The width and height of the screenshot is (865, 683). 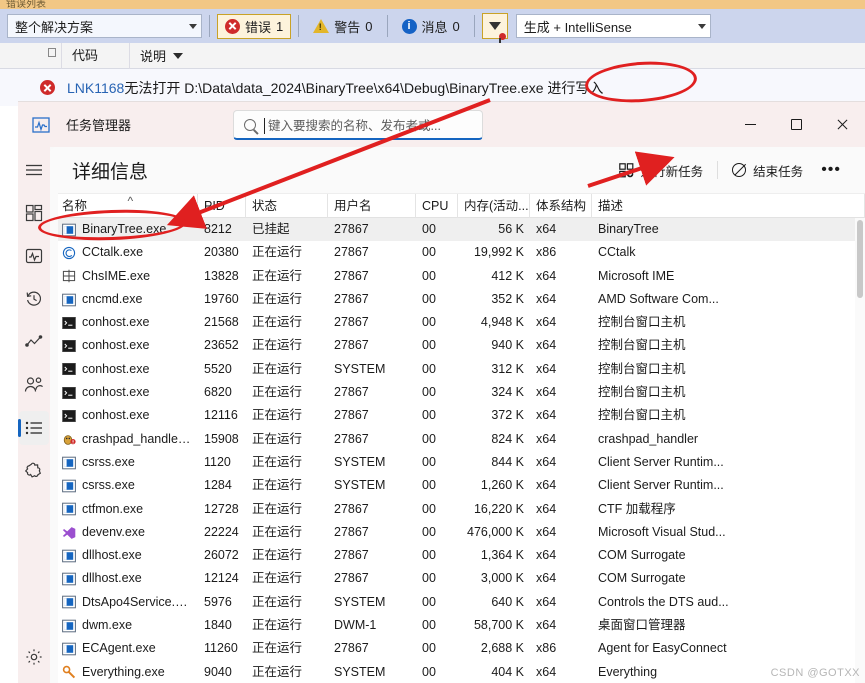 I want to click on table-row: dwm.exe 1840 正在运行 DWM-1 00 58,700 K x64 桌面窗口管理器, so click(x=461, y=625).